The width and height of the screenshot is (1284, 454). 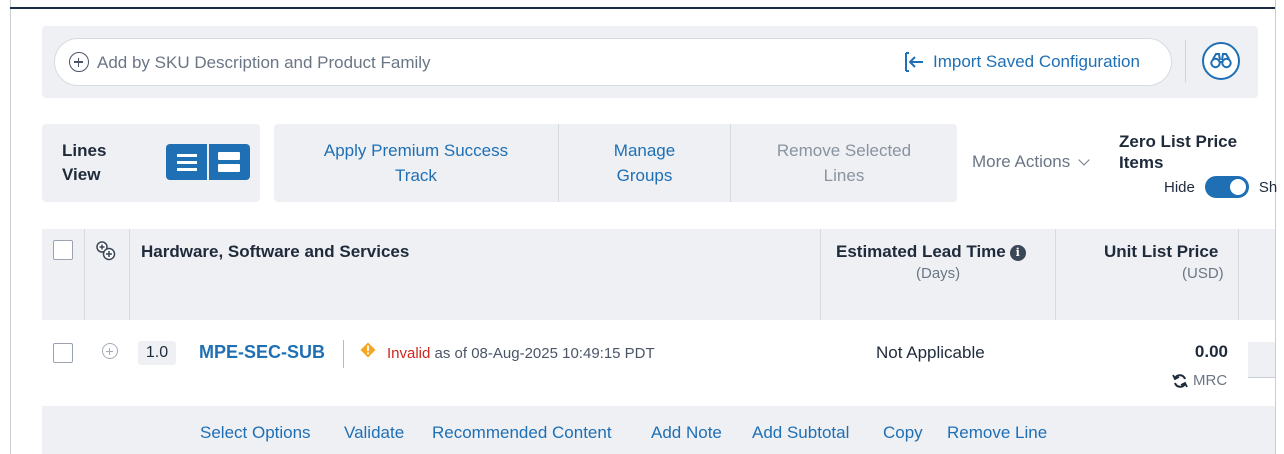 What do you see at coordinates (1203, 273) in the screenshot?
I see `unit-price-currency: (USD)` at bounding box center [1203, 273].